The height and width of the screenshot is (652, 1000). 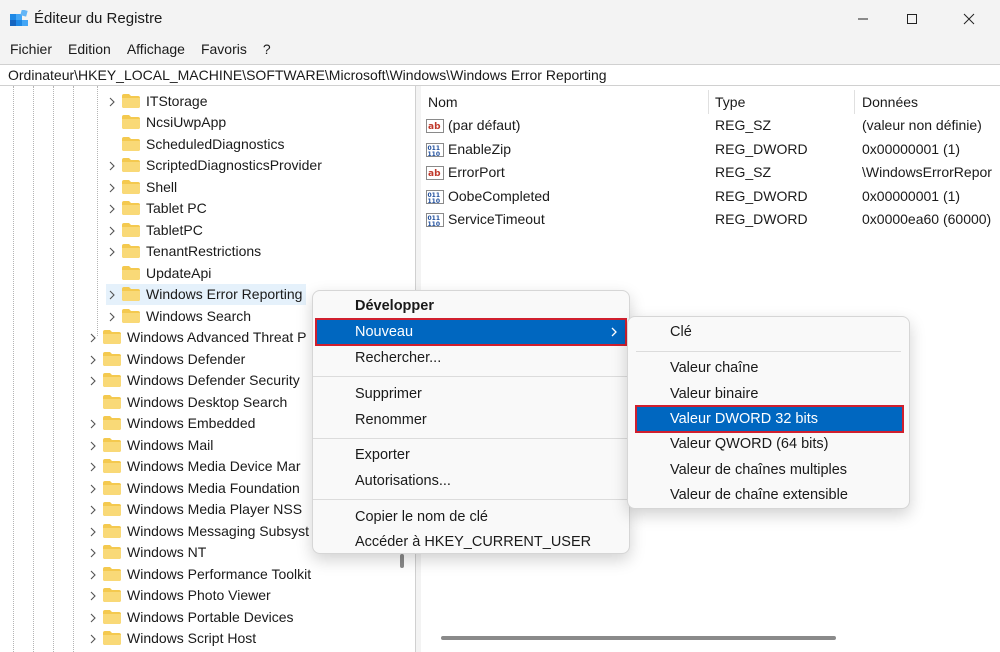 I want to click on tree-node: Windows Media Device Mar, so click(x=194, y=467).